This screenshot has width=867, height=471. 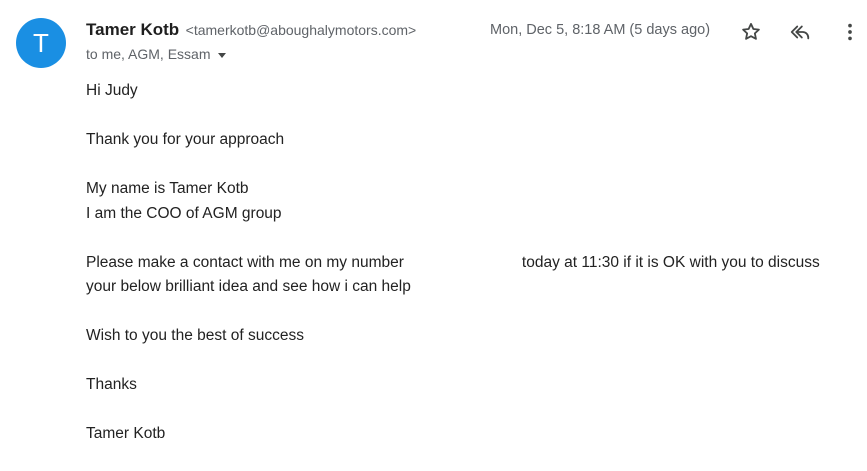 What do you see at coordinates (167, 188) in the screenshot?
I see `intro-line-1: My name is Tamer Kotb` at bounding box center [167, 188].